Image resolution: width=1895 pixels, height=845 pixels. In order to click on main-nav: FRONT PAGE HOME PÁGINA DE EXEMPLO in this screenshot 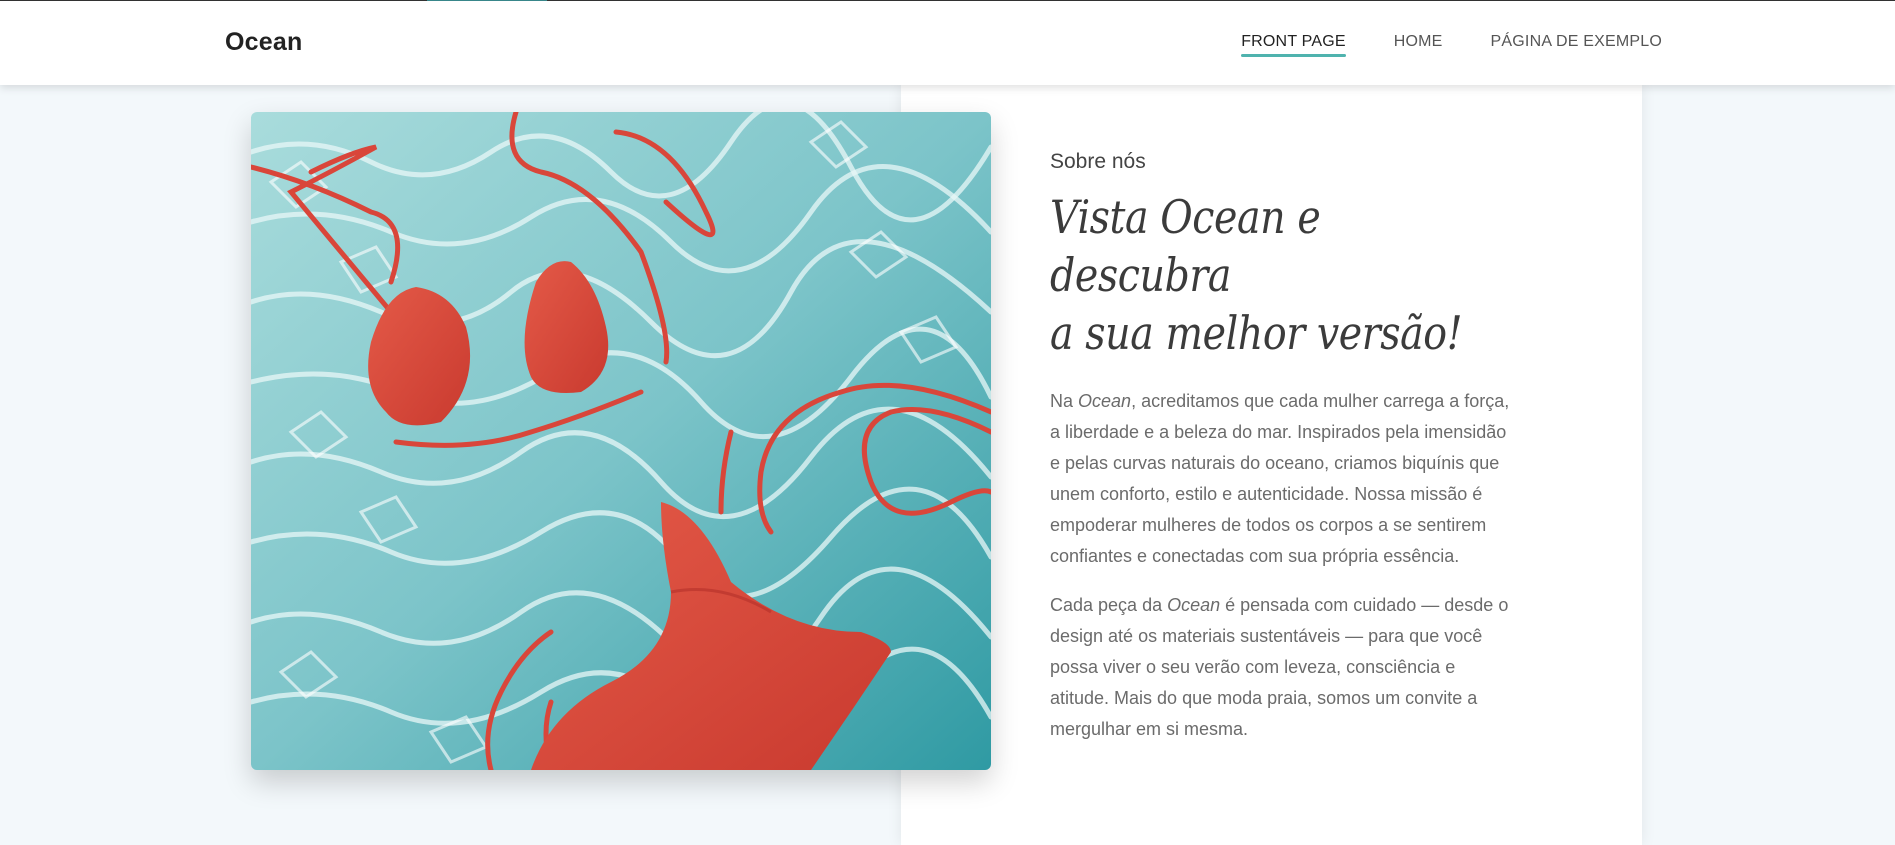, I will do `click(1451, 45)`.